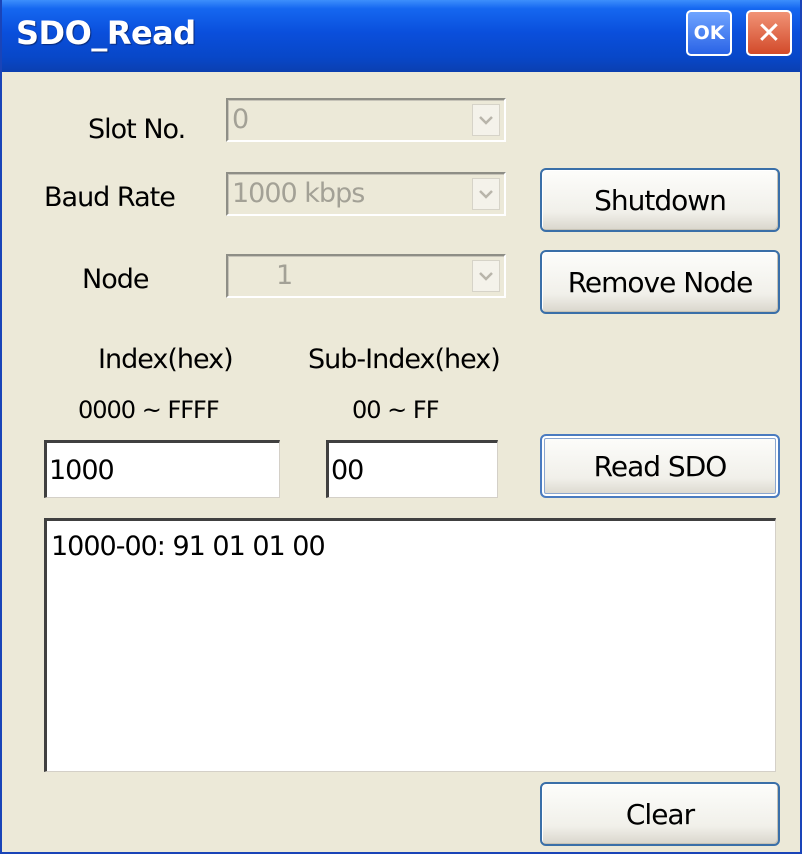 The width and height of the screenshot is (802, 854). I want to click on window-title: SDO_Read, so click(106, 33).